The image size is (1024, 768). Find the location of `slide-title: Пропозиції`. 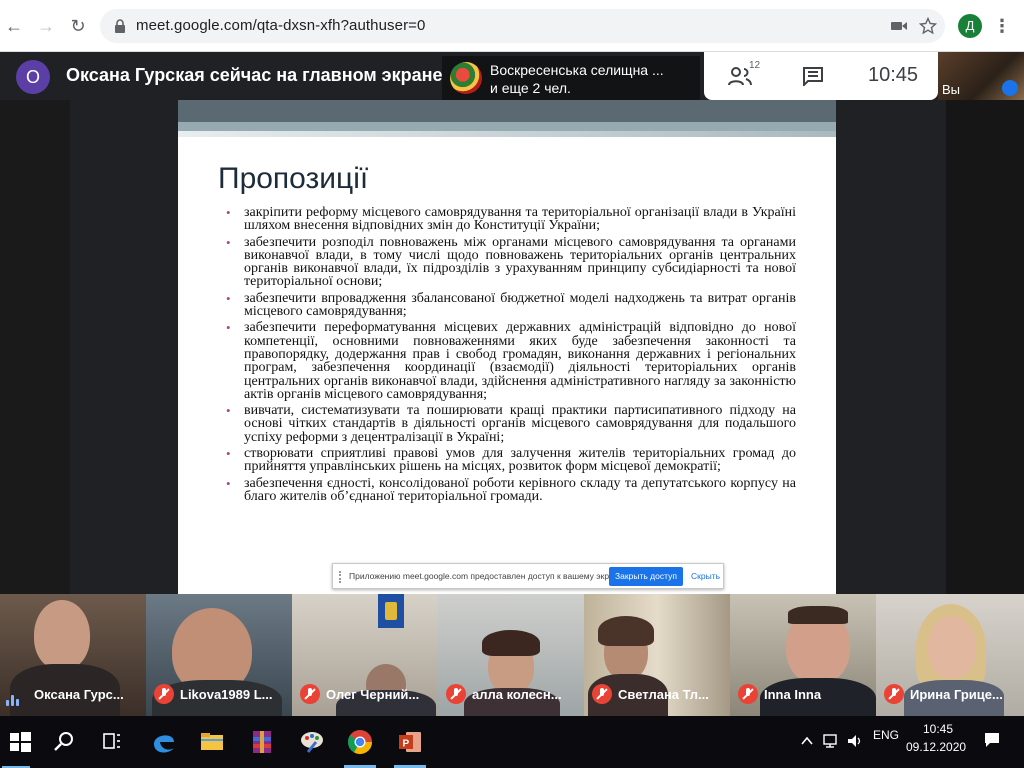

slide-title: Пропозиції is located at coordinates (293, 178).